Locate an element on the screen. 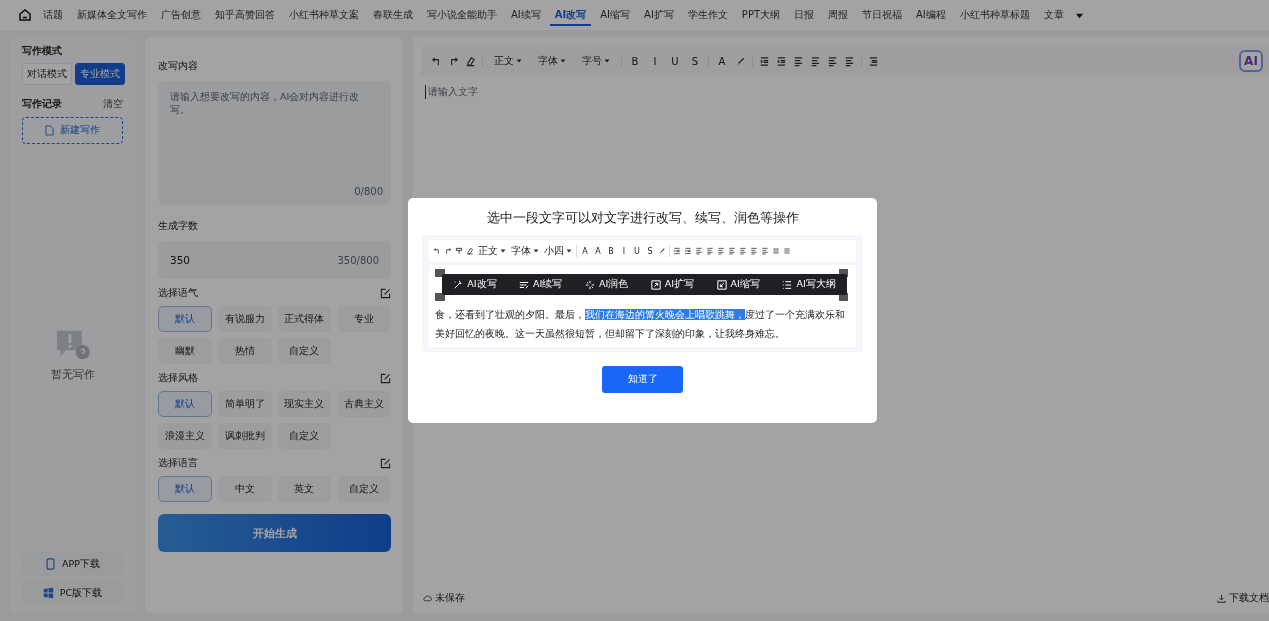 The height and width of the screenshot is (621, 1269). nav-tab: 周报 is located at coordinates (838, 15).